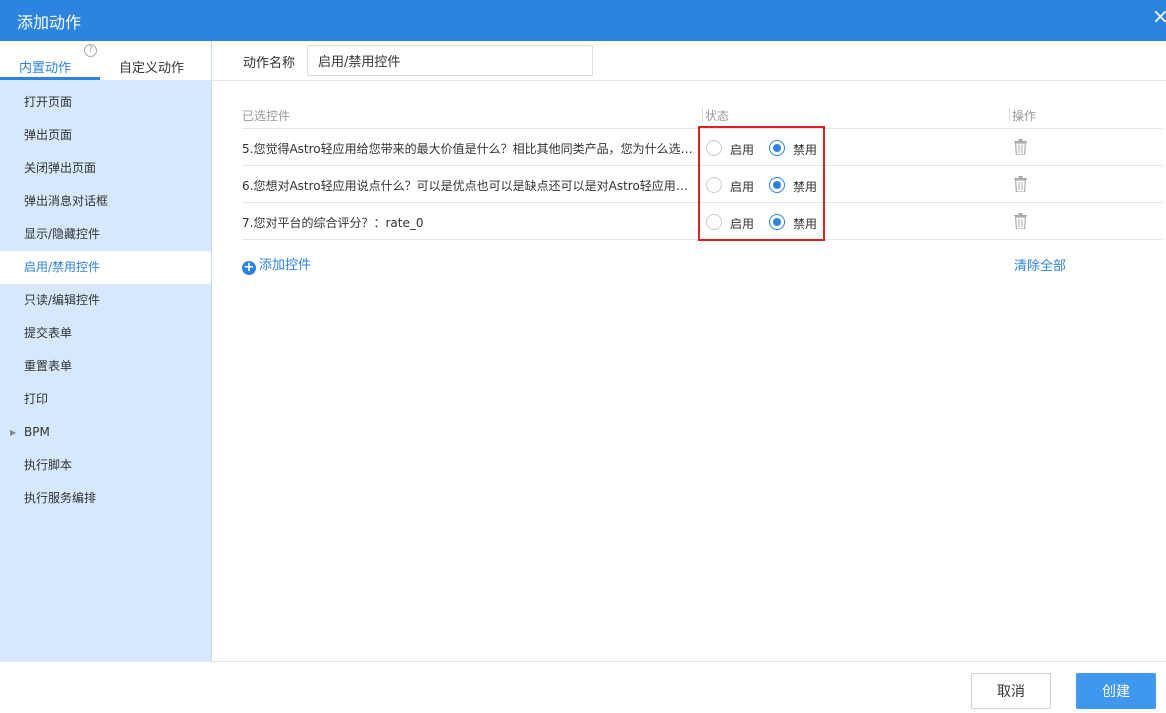 The height and width of the screenshot is (713, 1166). What do you see at coordinates (1024, 116) in the screenshot?
I see `header-operation: 操作` at bounding box center [1024, 116].